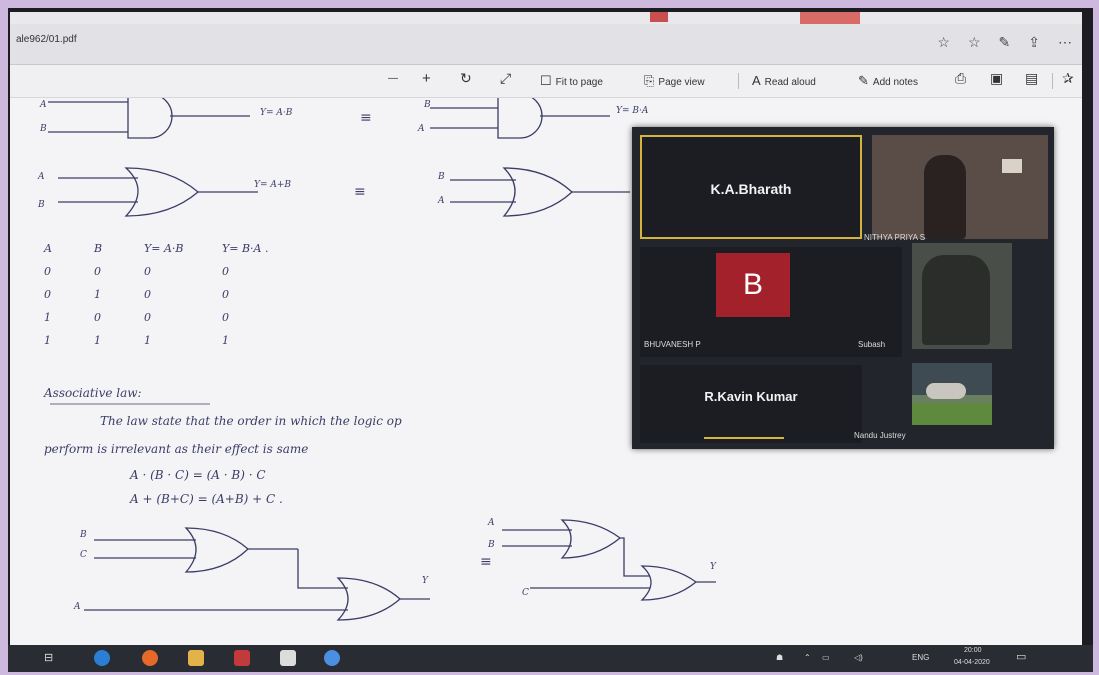 The width and height of the screenshot is (1099, 675). I want to click on circuit1-input-b: B, so click(83, 535).